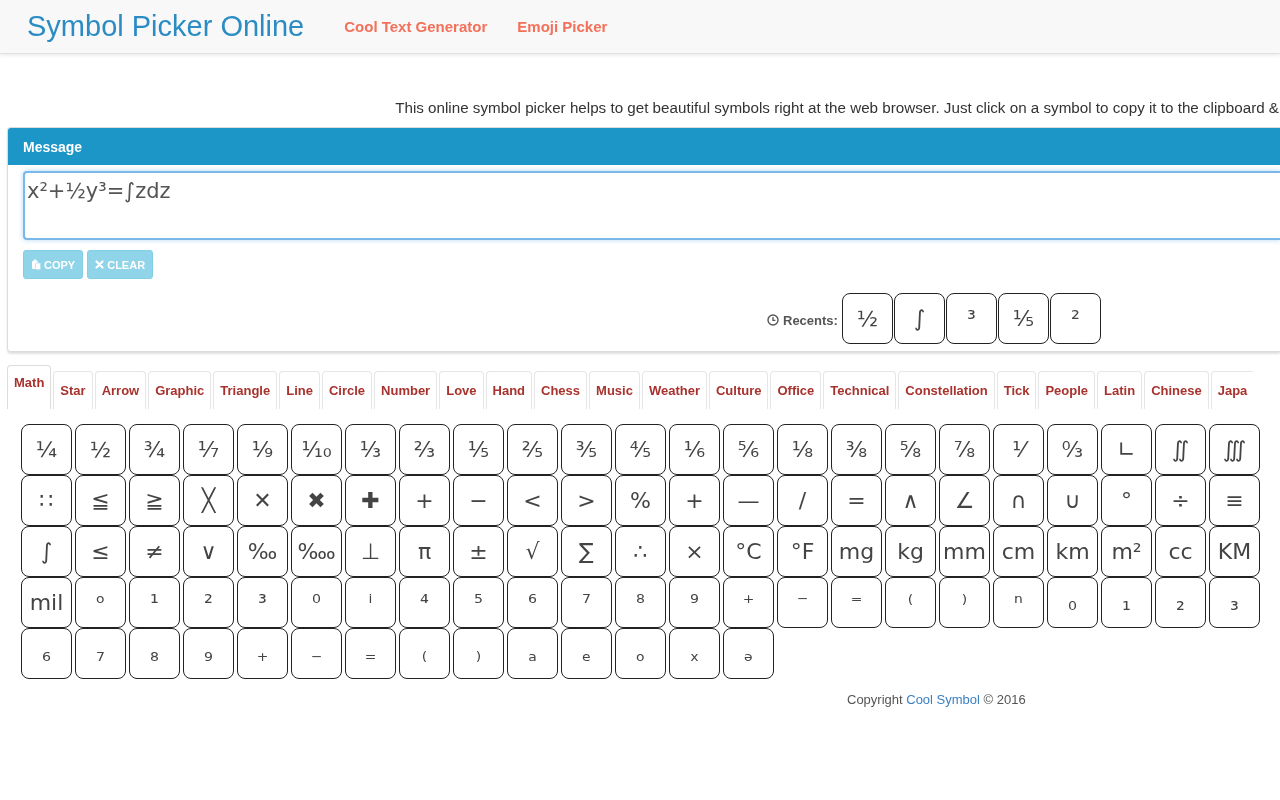 The height and width of the screenshot is (800, 1280). What do you see at coordinates (748, 449) in the screenshot?
I see `symbol-key: ⅚` at bounding box center [748, 449].